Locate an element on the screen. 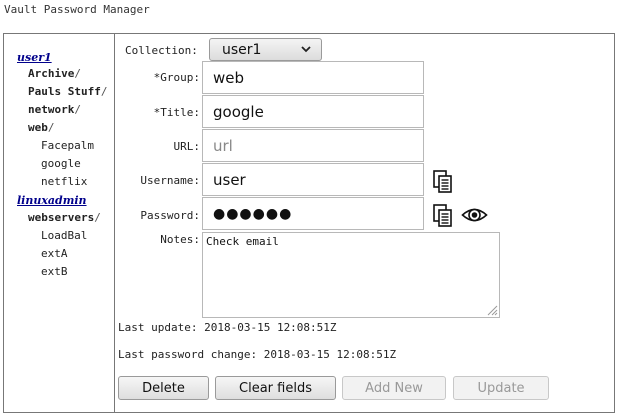 This screenshot has height=418, width=620. tree-root-user1: user1 is located at coordinates (34, 57).